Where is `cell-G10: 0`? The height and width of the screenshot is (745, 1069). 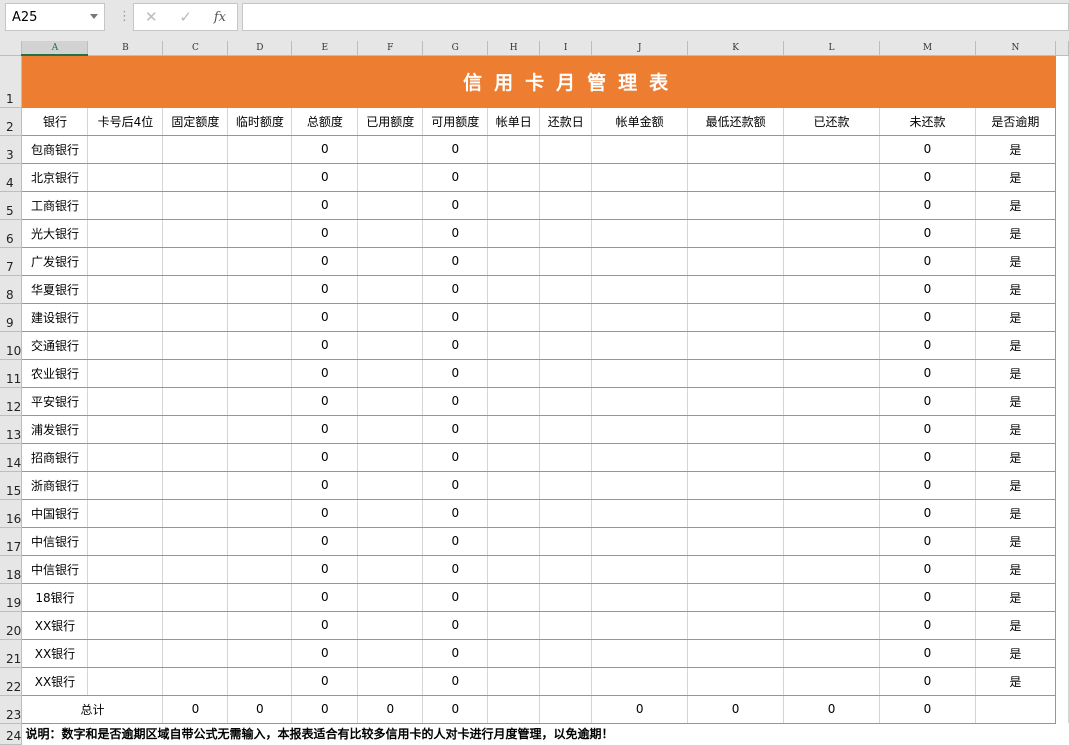
cell-G10: 0 is located at coordinates (455, 345).